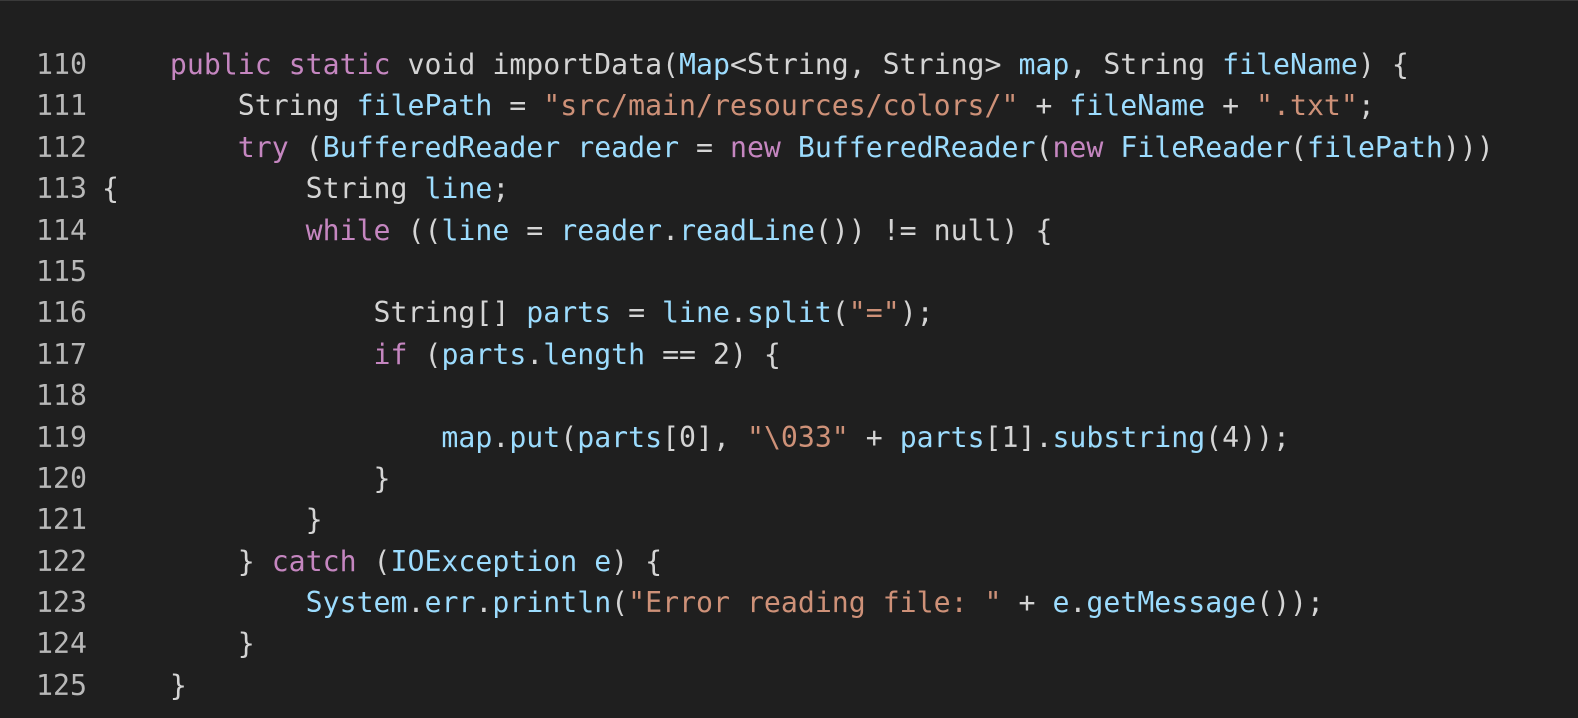  Describe the element at coordinates (424, 106) in the screenshot. I see `code-token: filePath` at that location.